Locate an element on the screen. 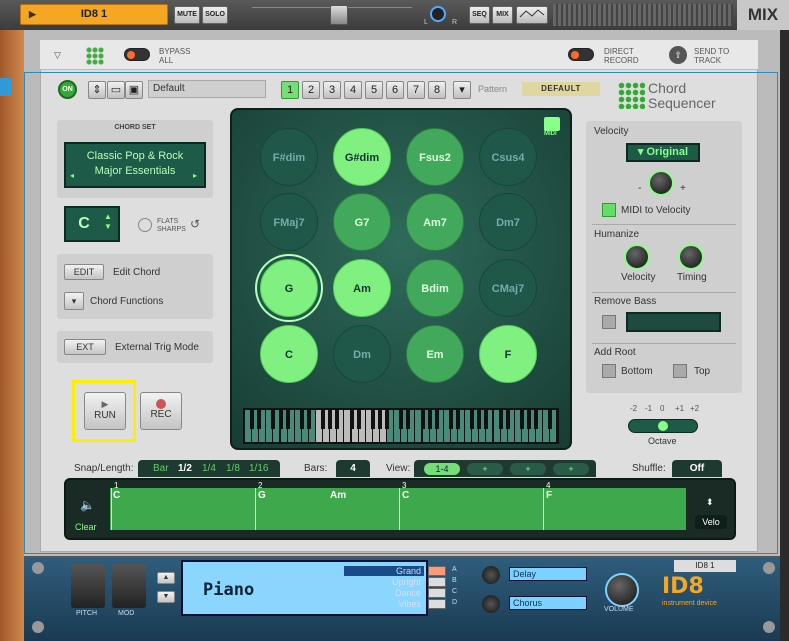 This screenshot has width=789, height=641. bypass-toggle is located at coordinates (137, 54).